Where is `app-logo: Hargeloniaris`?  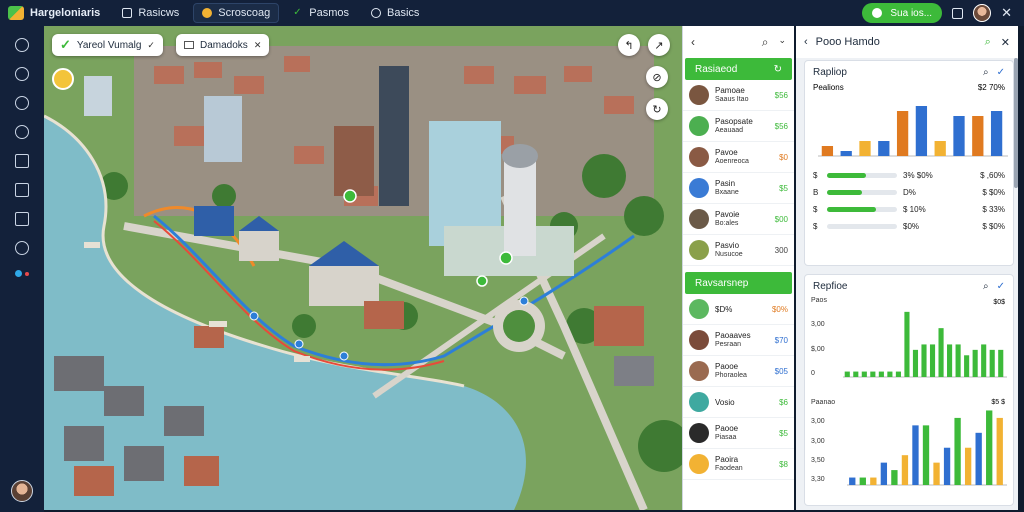 app-logo: Hargeloniaris is located at coordinates (54, 13).